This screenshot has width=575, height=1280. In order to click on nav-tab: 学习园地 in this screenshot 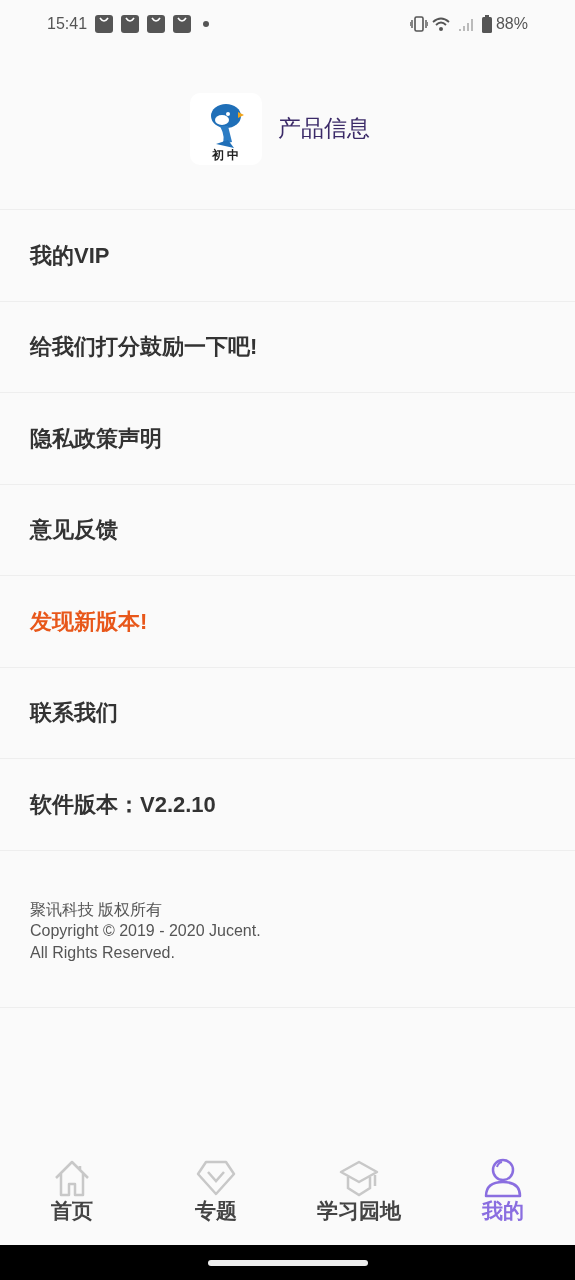, I will do `click(359, 1196)`.